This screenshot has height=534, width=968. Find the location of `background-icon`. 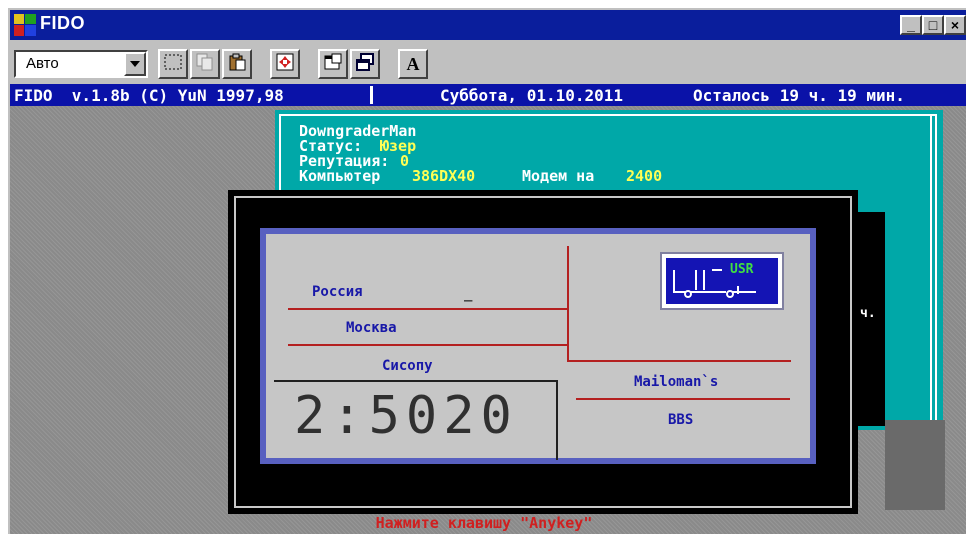

background-icon is located at coordinates (365, 64).